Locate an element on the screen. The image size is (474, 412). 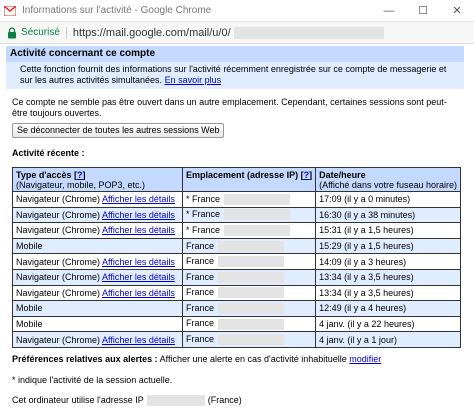
minimize-button: — is located at coordinates (389, 11).